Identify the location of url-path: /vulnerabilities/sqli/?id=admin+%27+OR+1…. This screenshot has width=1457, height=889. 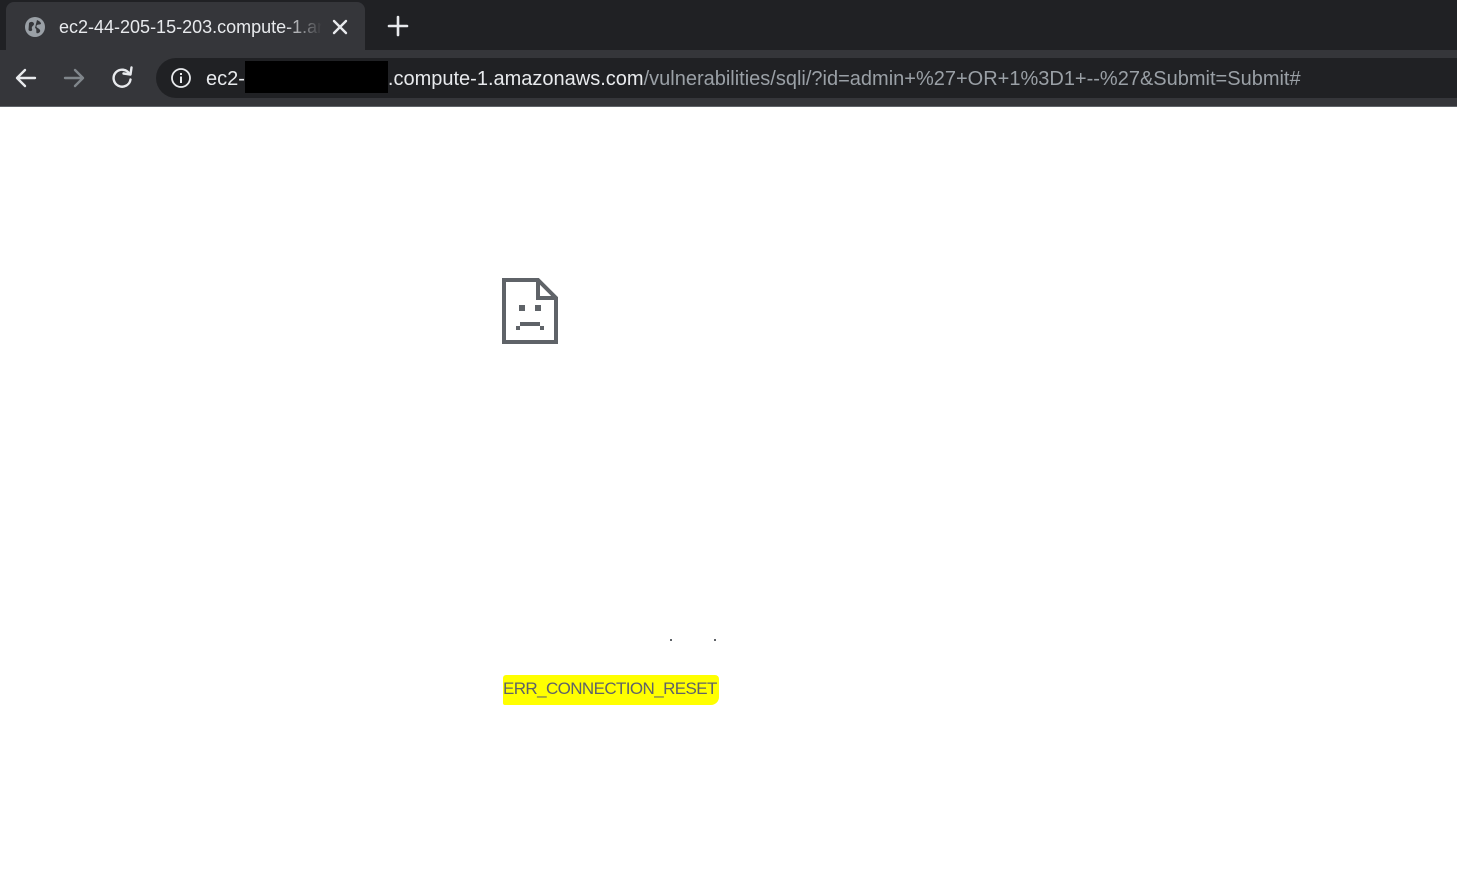
(972, 78).